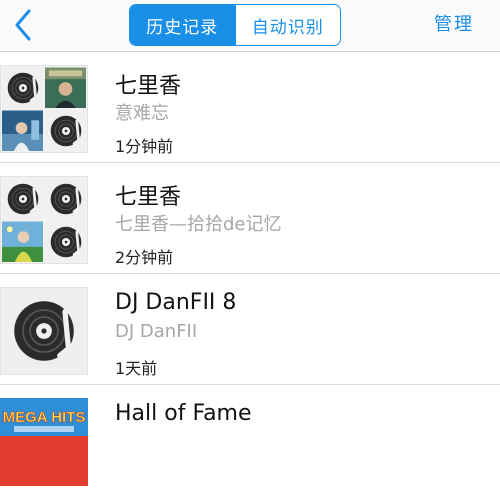  What do you see at coordinates (44, 417) in the screenshot?
I see `album-title-logo: MEGA HITS` at bounding box center [44, 417].